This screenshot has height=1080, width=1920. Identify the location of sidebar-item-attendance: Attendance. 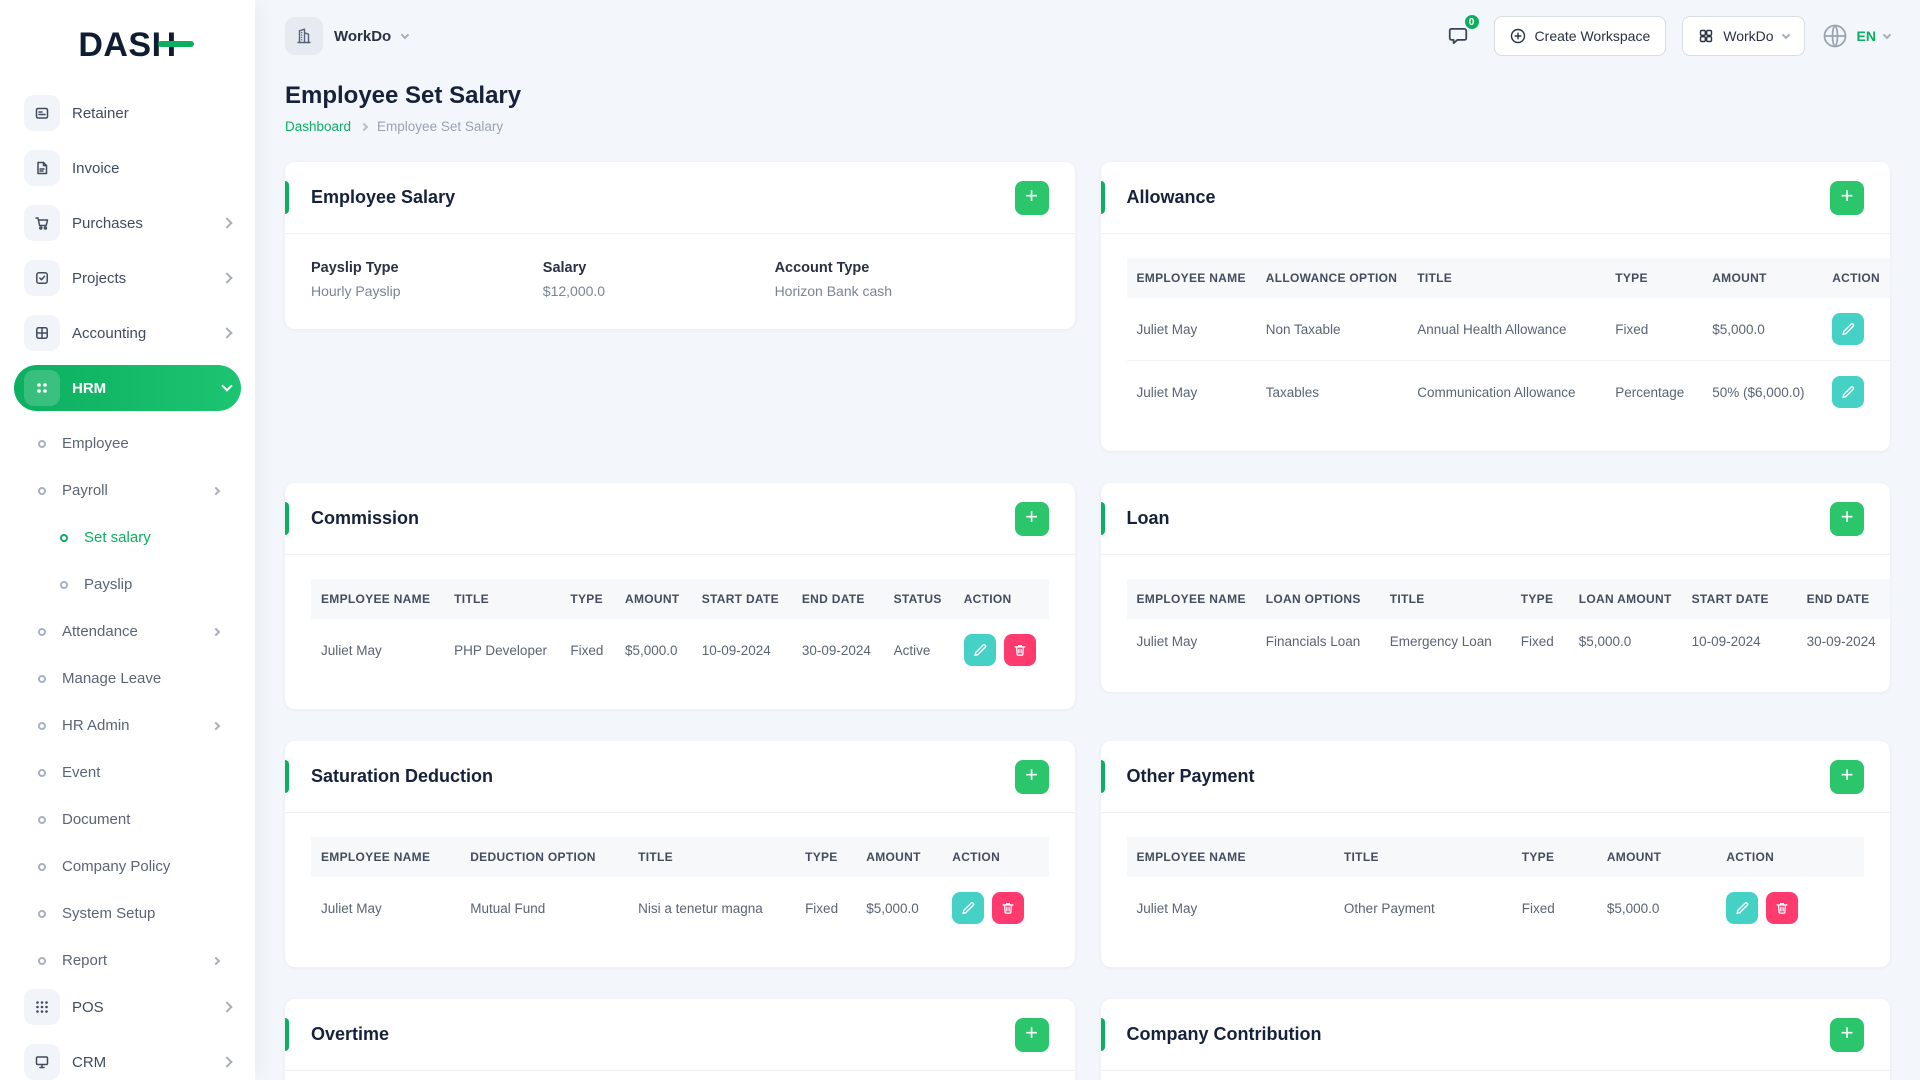
(127, 631).